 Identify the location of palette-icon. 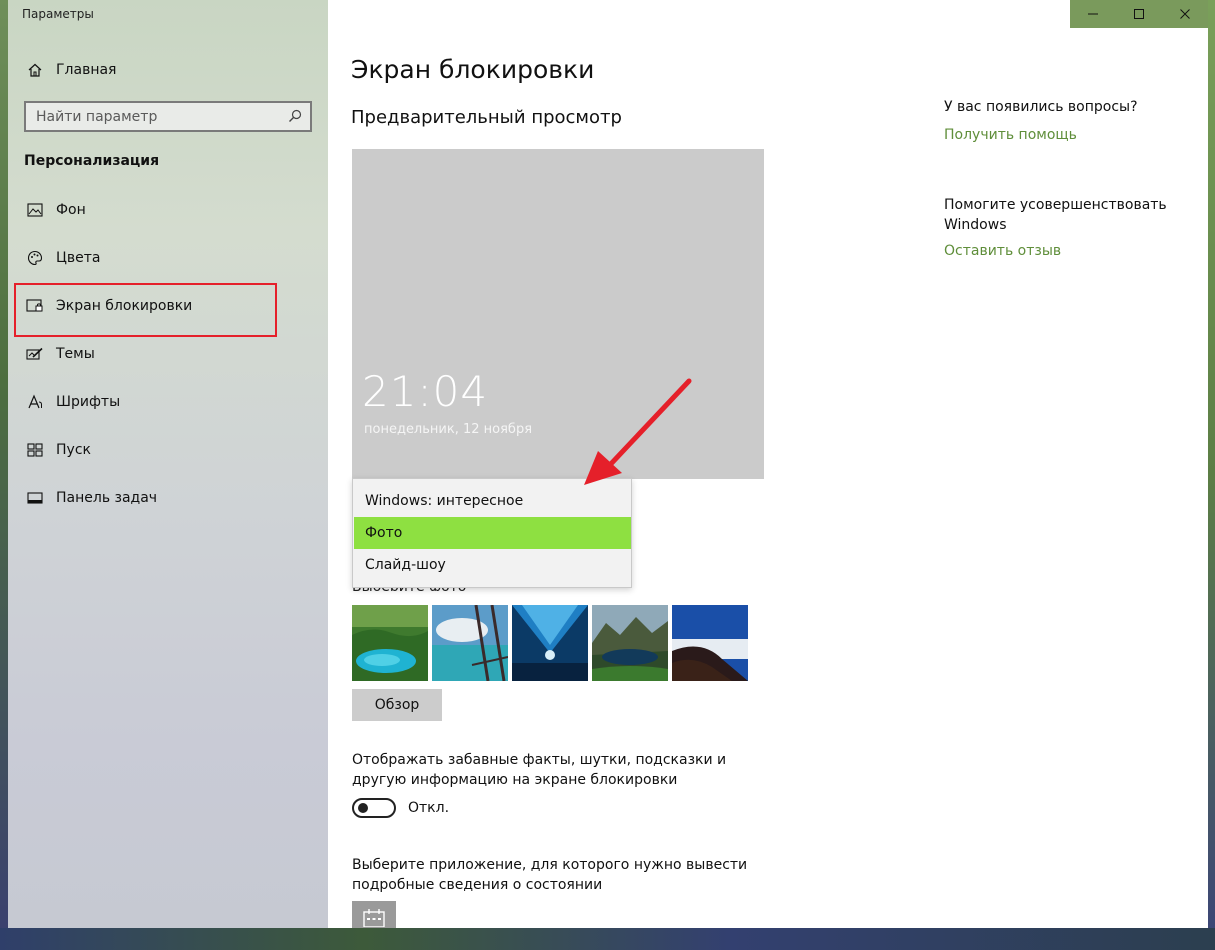
(35, 258).